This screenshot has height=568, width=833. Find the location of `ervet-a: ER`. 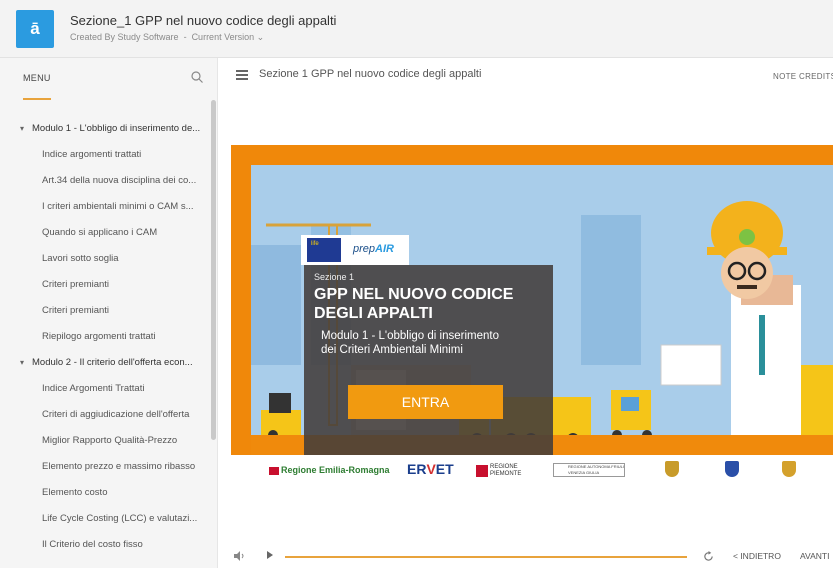

ervet-a: ER is located at coordinates (417, 469).